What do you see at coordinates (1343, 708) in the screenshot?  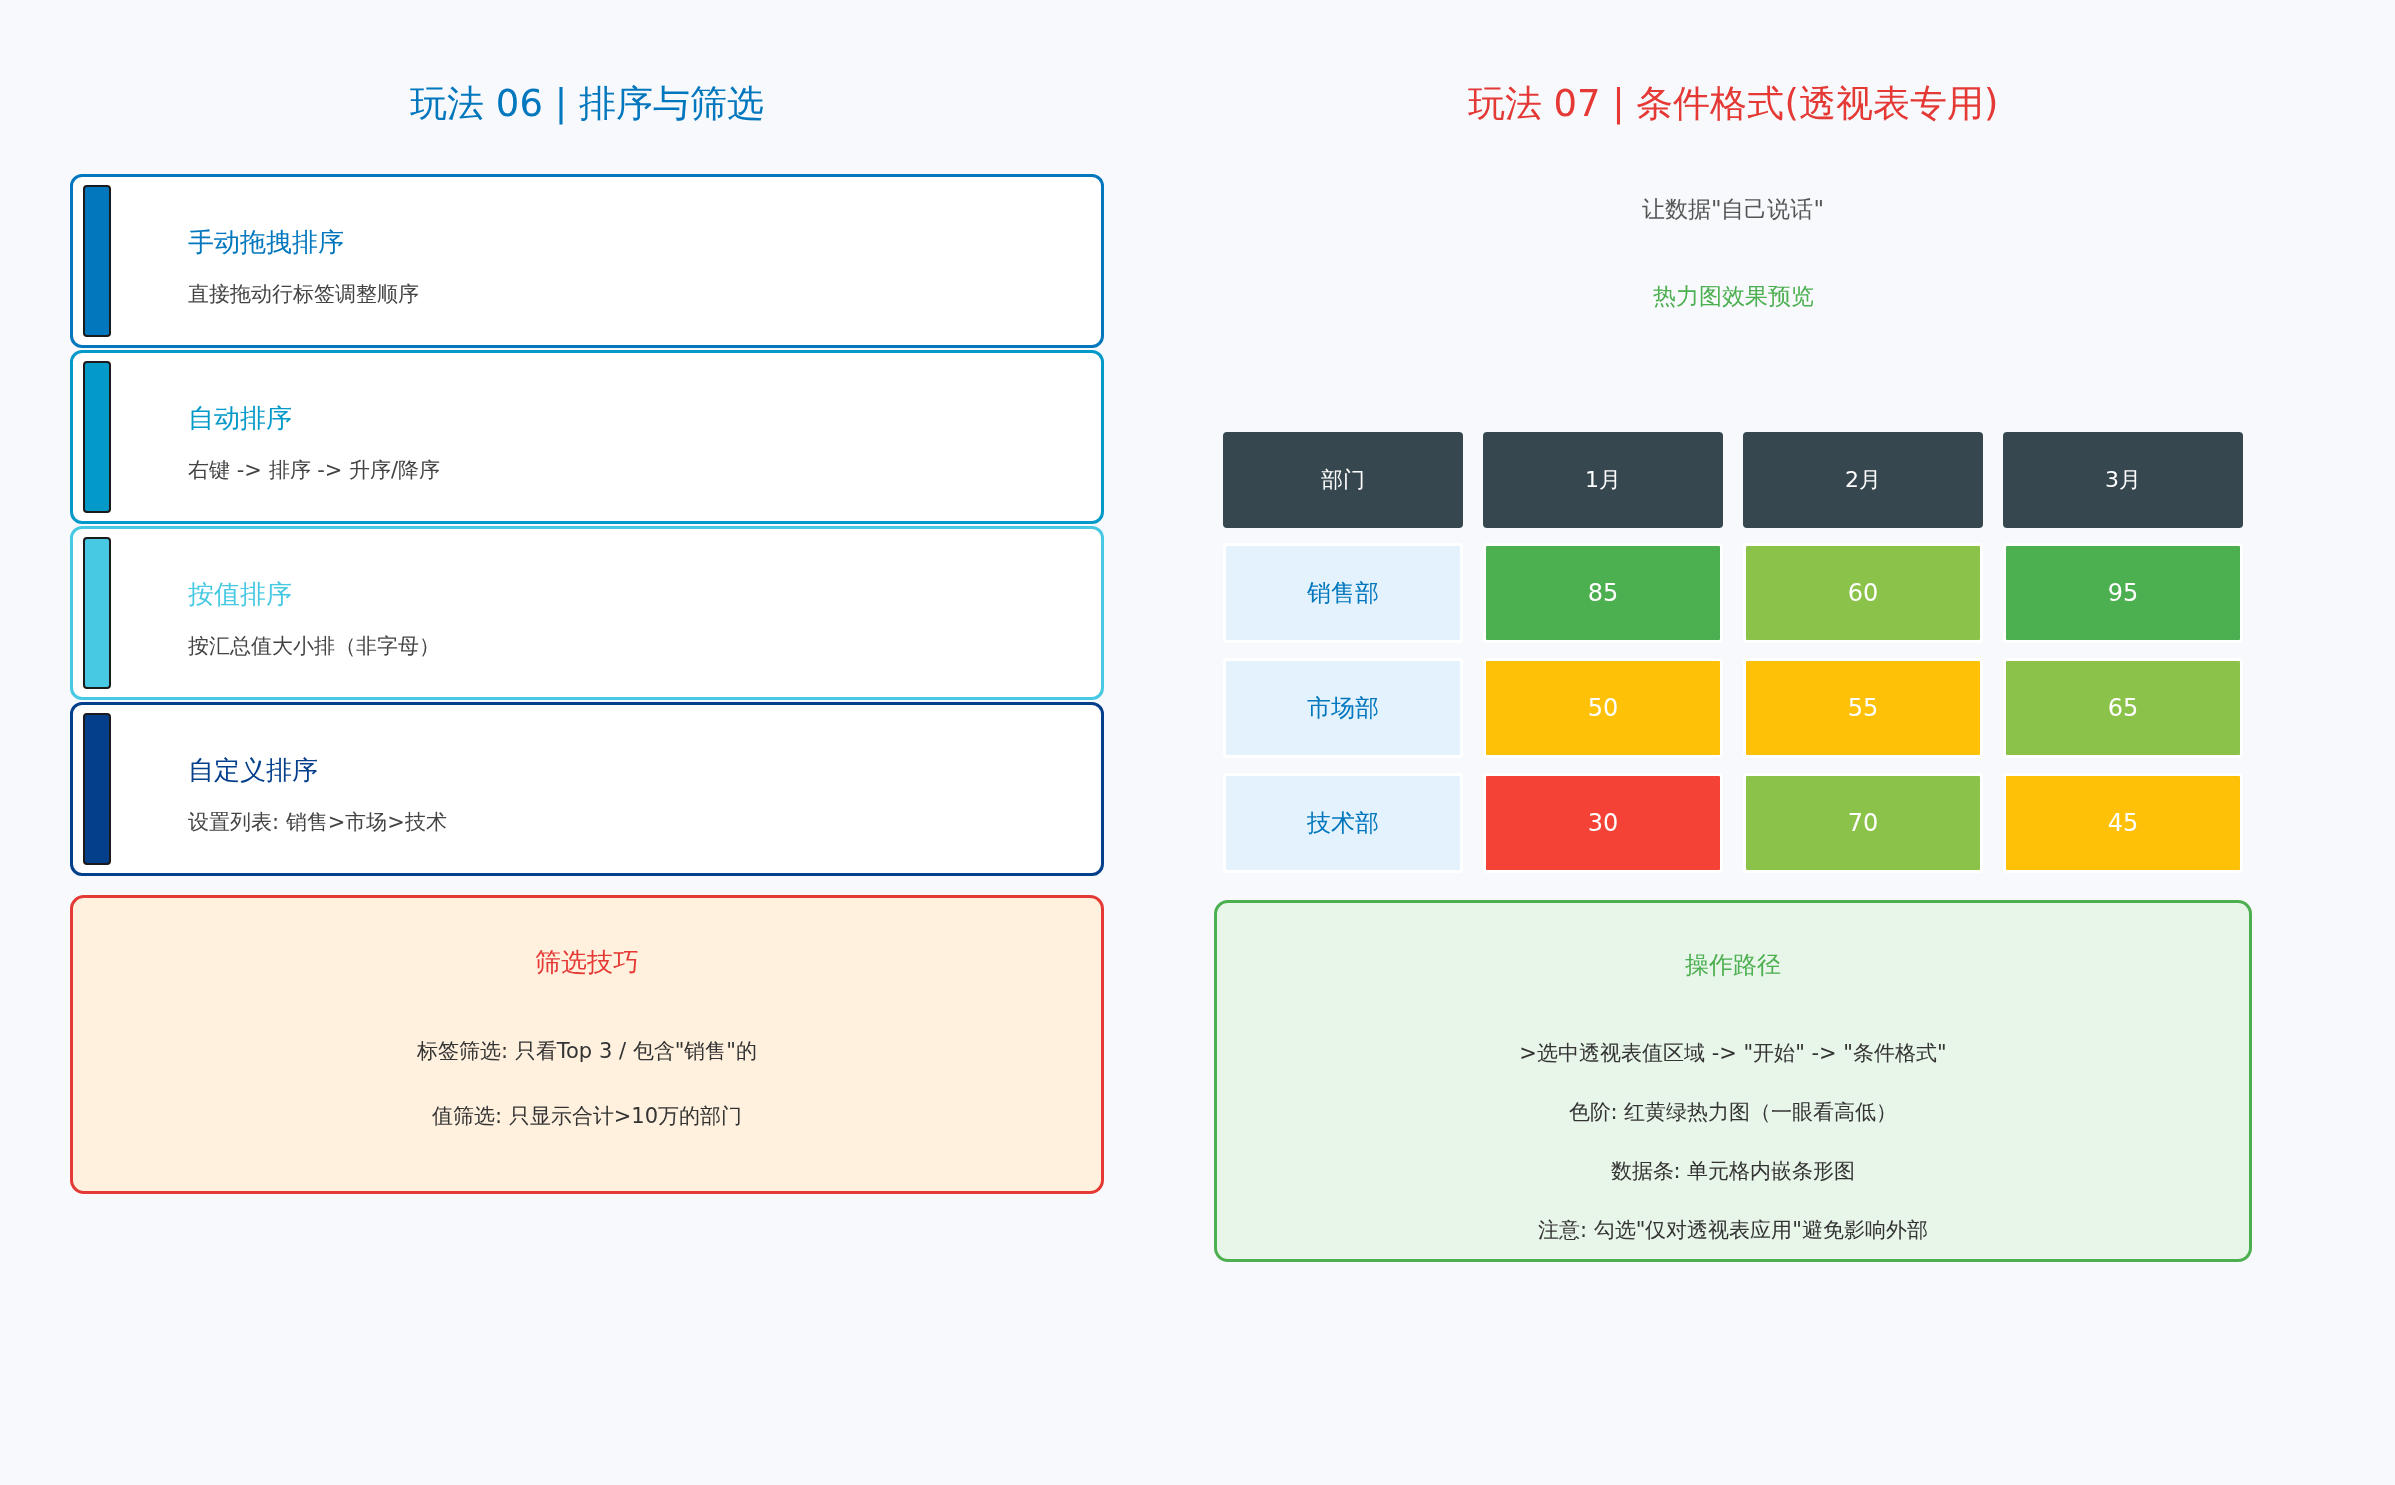 I see `department-cell: 市场部` at bounding box center [1343, 708].